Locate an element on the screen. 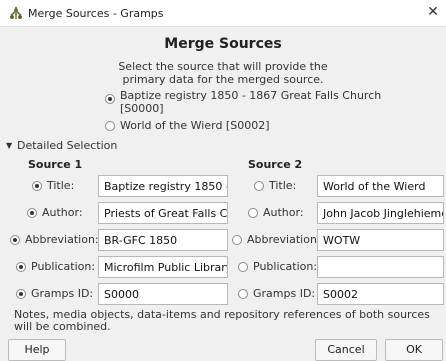  radio-source2-abbreviation is located at coordinates (237, 240).